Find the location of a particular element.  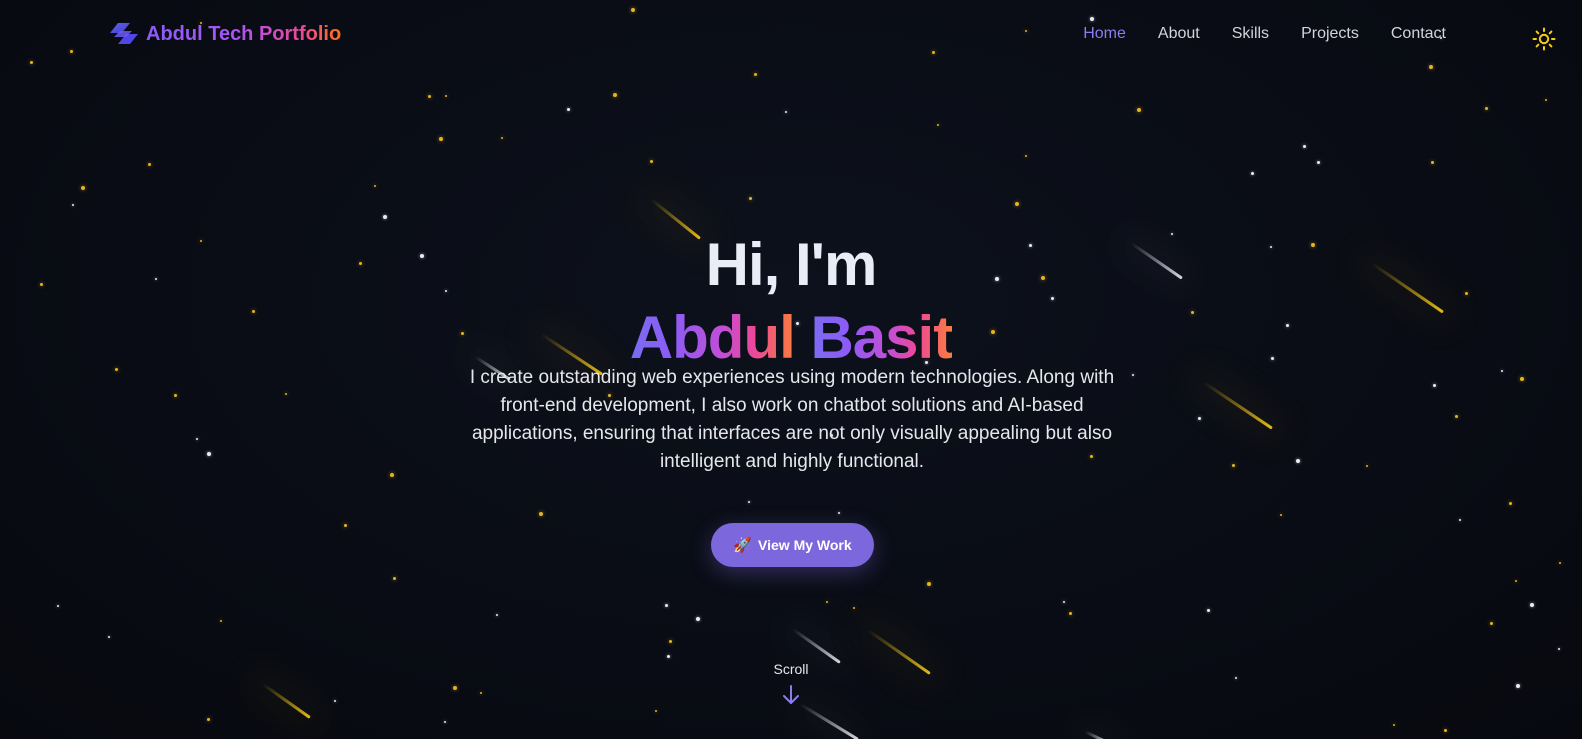

rocket-icon: 🚀 is located at coordinates (743, 545).